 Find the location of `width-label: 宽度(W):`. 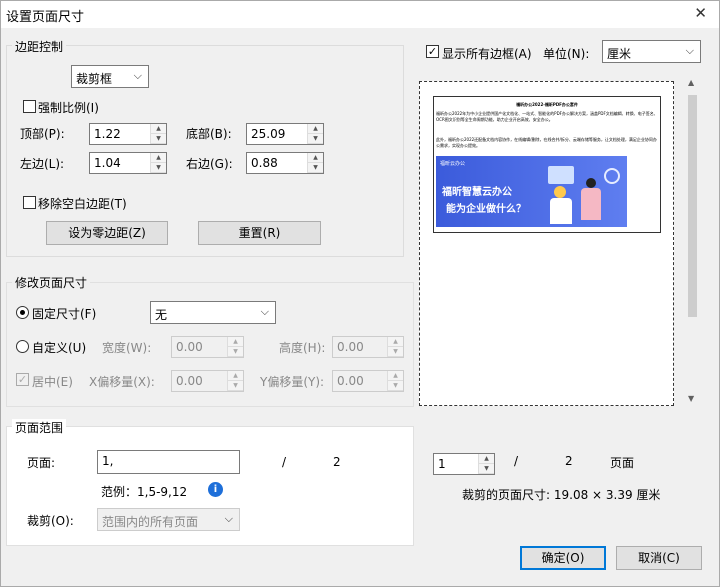

width-label: 宽度(W): is located at coordinates (127, 348).